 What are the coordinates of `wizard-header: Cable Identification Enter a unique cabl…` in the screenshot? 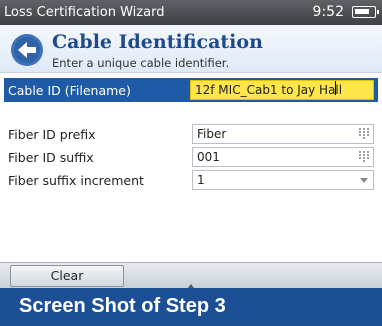 It's located at (191, 49).